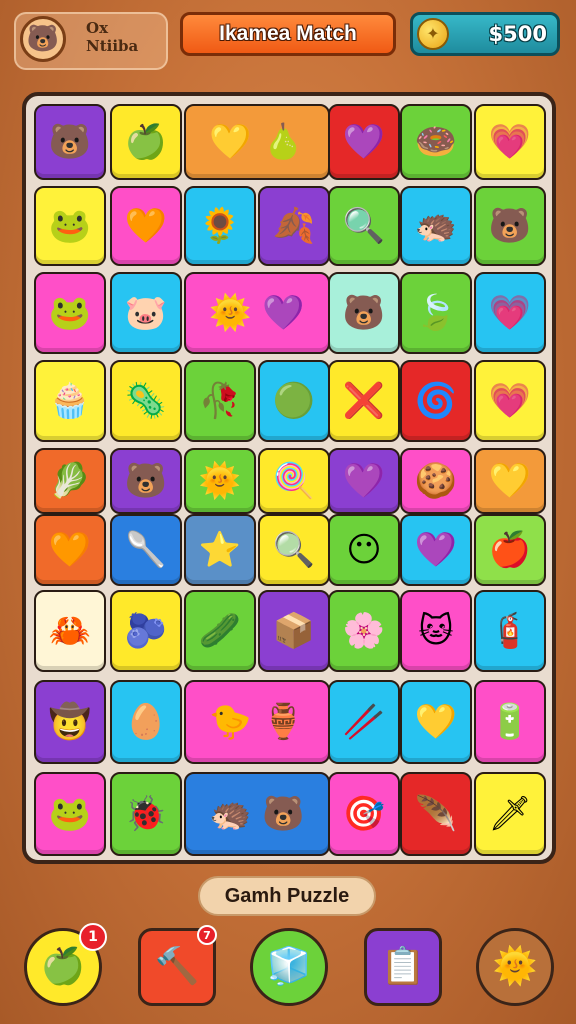 The height and width of the screenshot is (1024, 576). I want to click on tile-r7-c1: 🥚, so click(146, 722).